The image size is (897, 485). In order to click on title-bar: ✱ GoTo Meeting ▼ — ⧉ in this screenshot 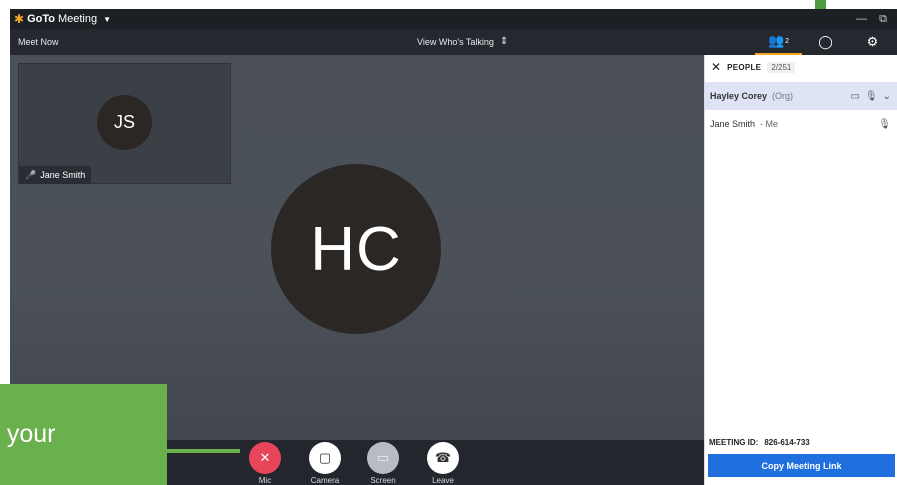, I will do `click(453, 19)`.